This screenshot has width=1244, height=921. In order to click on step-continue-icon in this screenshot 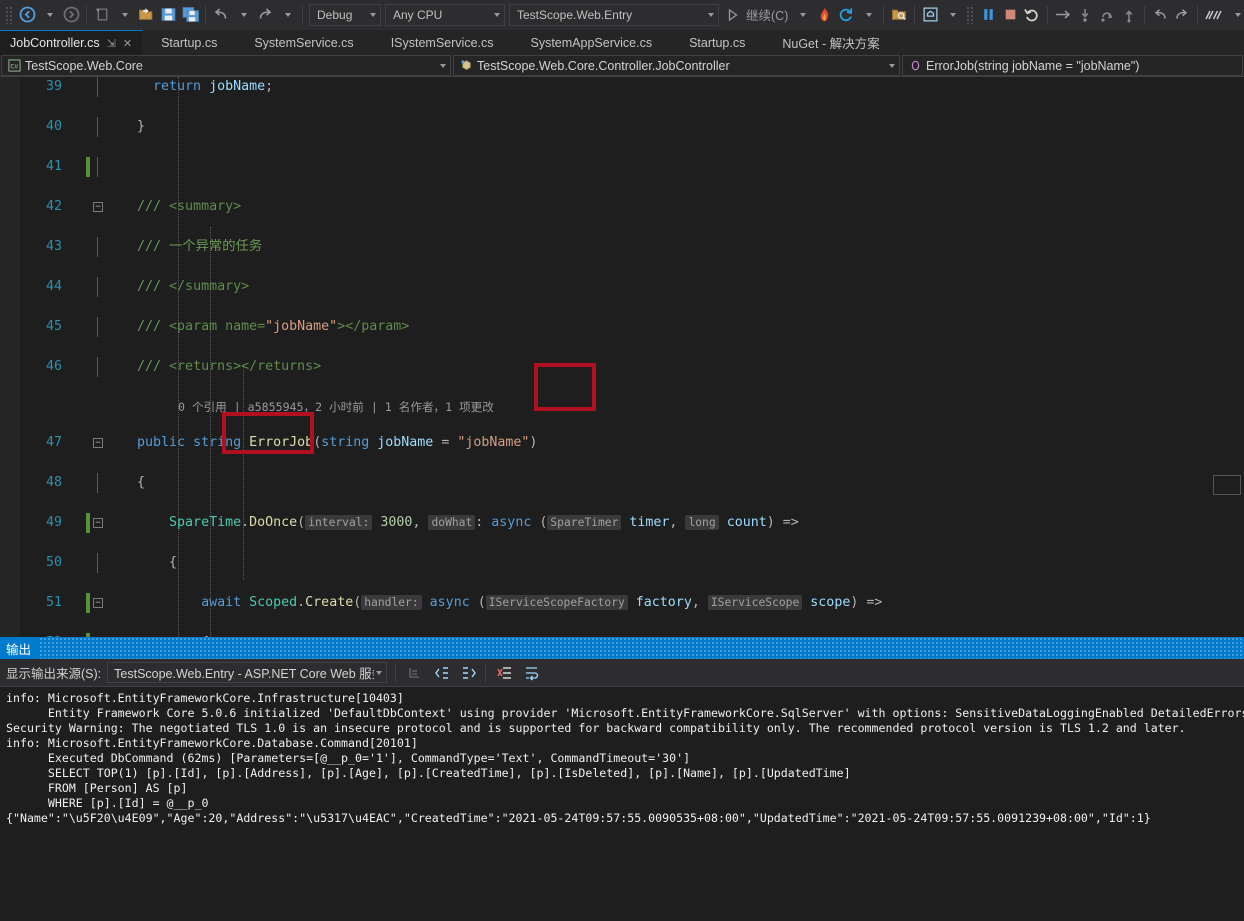, I will do `click(1063, 15)`.